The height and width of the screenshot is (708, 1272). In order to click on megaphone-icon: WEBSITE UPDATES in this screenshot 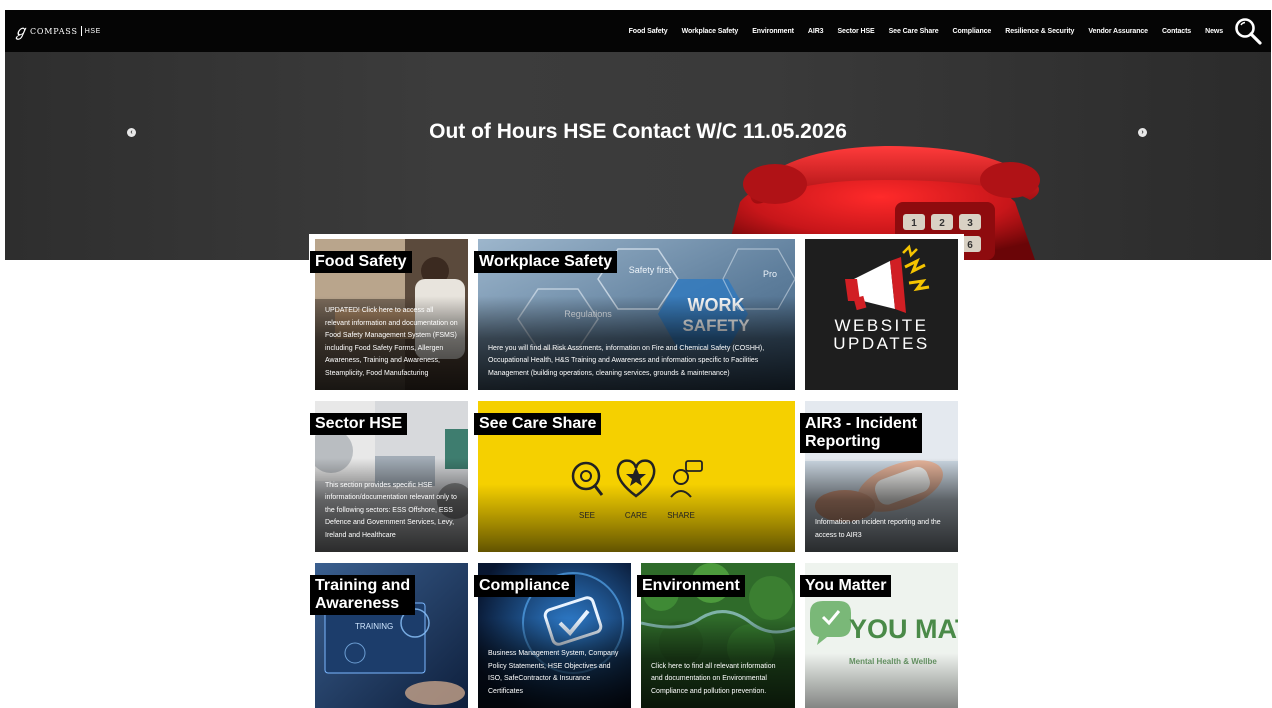, I will do `click(881, 314)`.